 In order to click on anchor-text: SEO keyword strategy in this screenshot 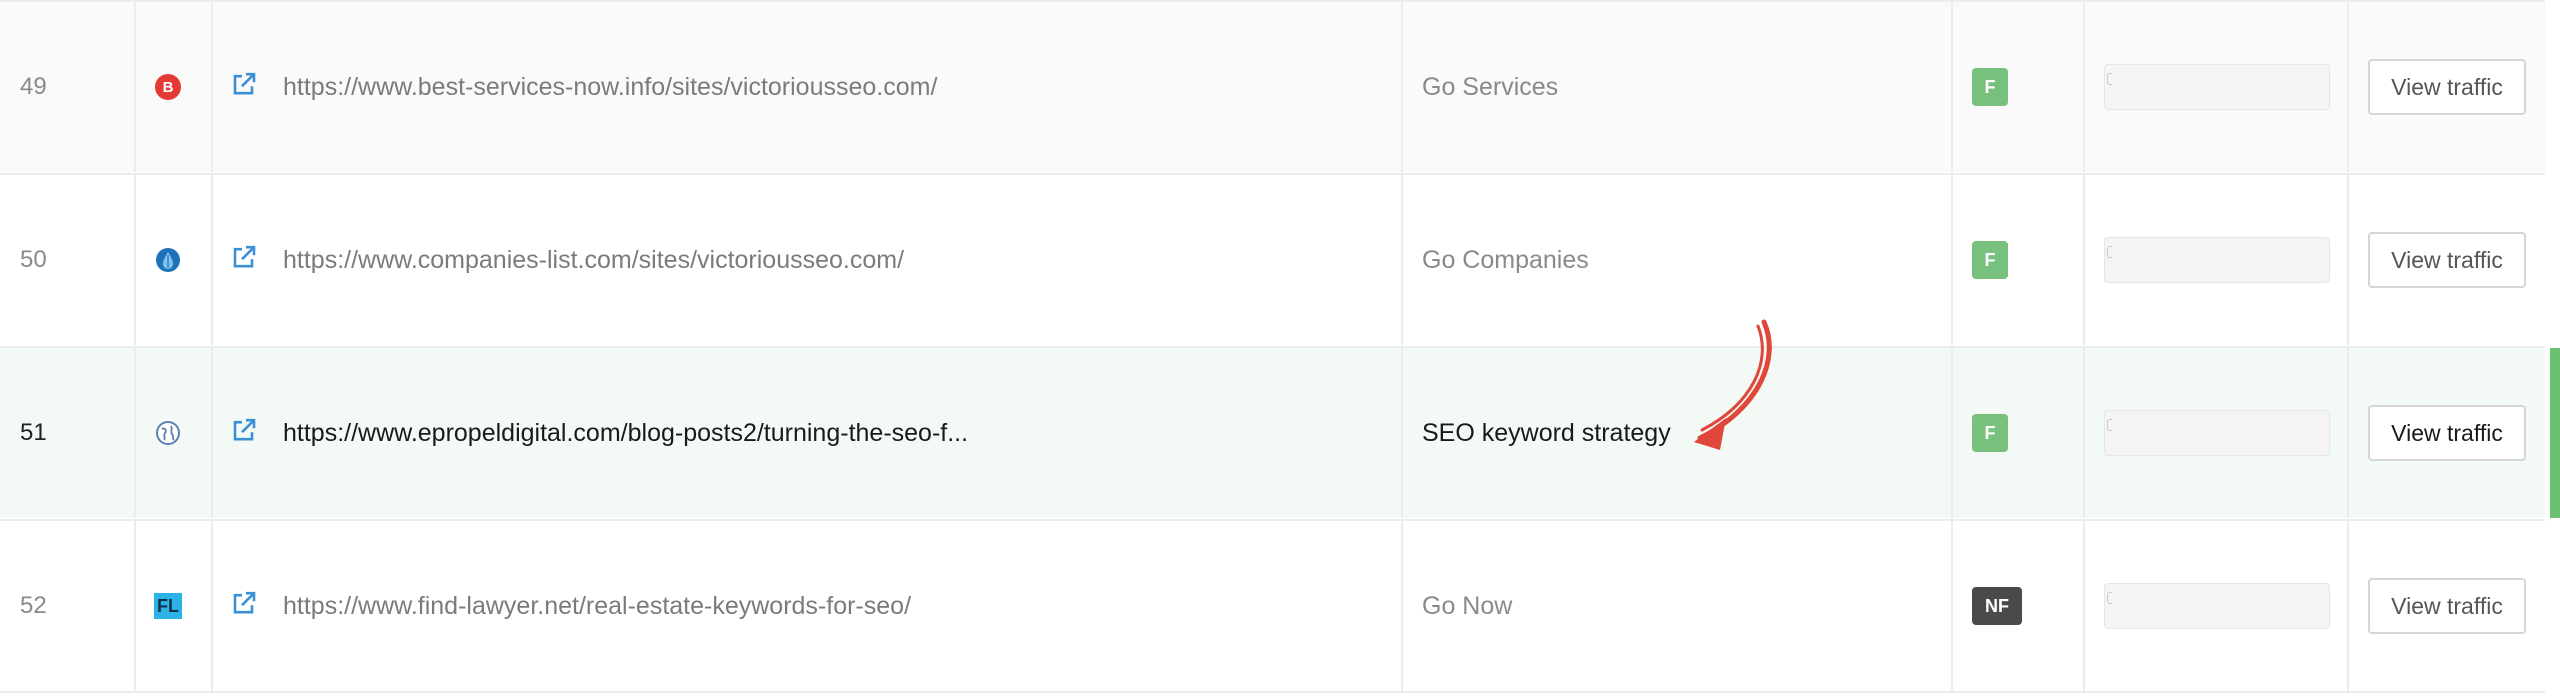, I will do `click(1546, 432)`.